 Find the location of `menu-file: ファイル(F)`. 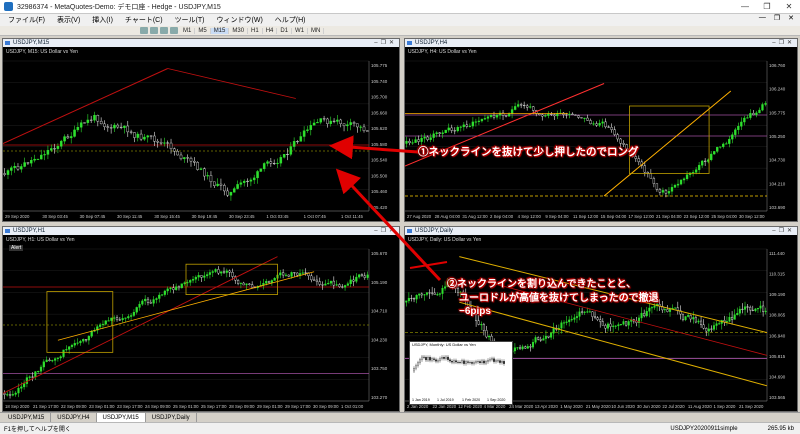

menu-file: ファイル(F) is located at coordinates (26, 20).